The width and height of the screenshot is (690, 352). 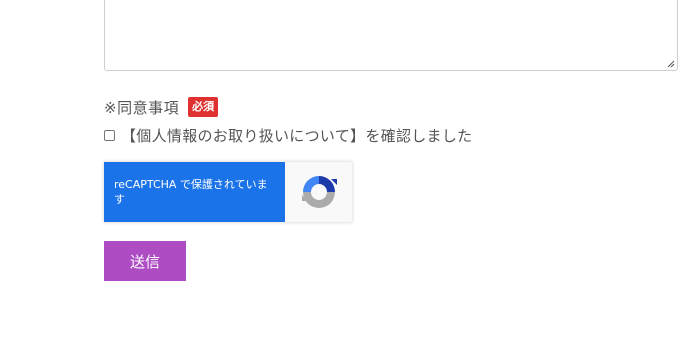 I want to click on consent-checkbox, so click(x=109, y=135).